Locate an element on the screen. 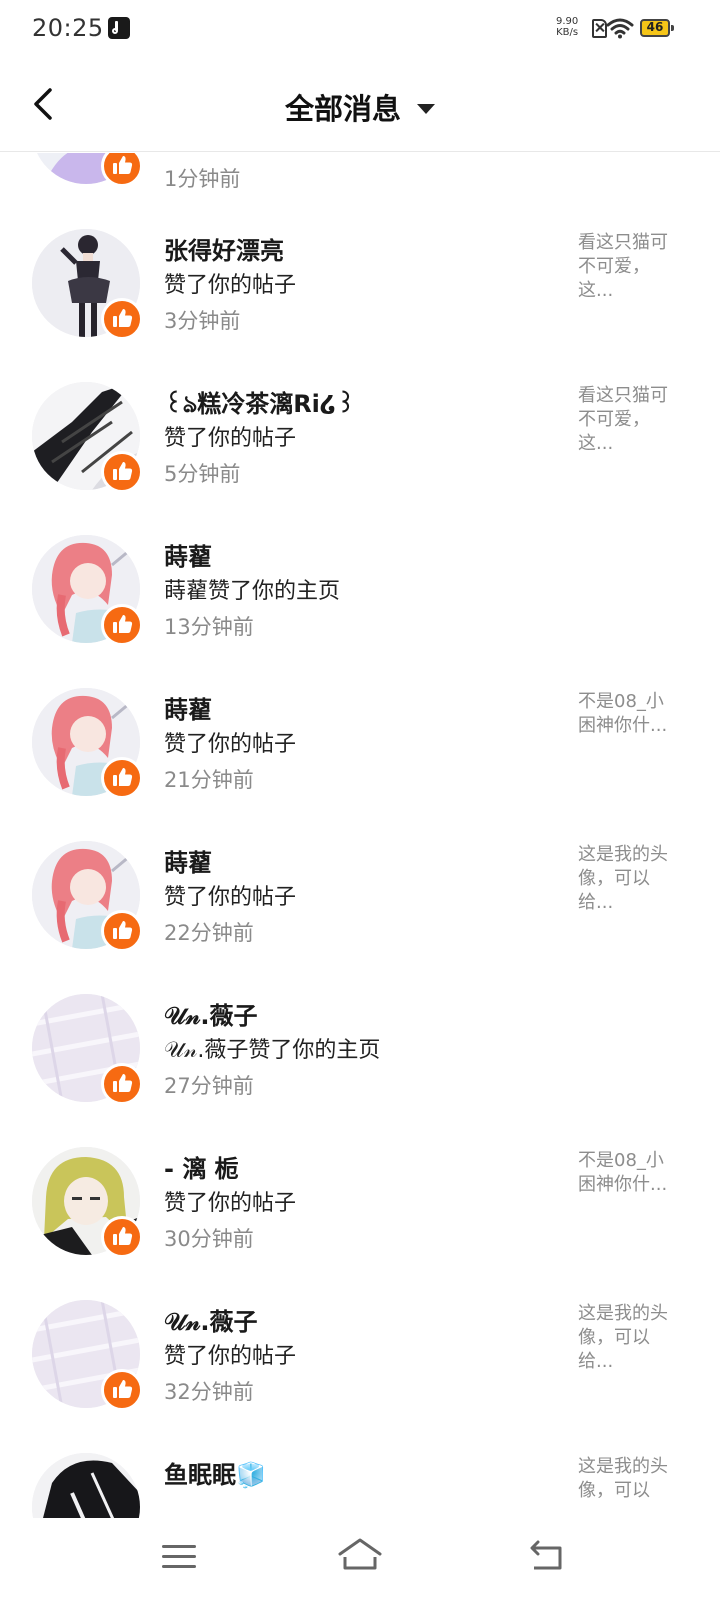  network-speed-unit: KB/s is located at coordinates (567, 32).